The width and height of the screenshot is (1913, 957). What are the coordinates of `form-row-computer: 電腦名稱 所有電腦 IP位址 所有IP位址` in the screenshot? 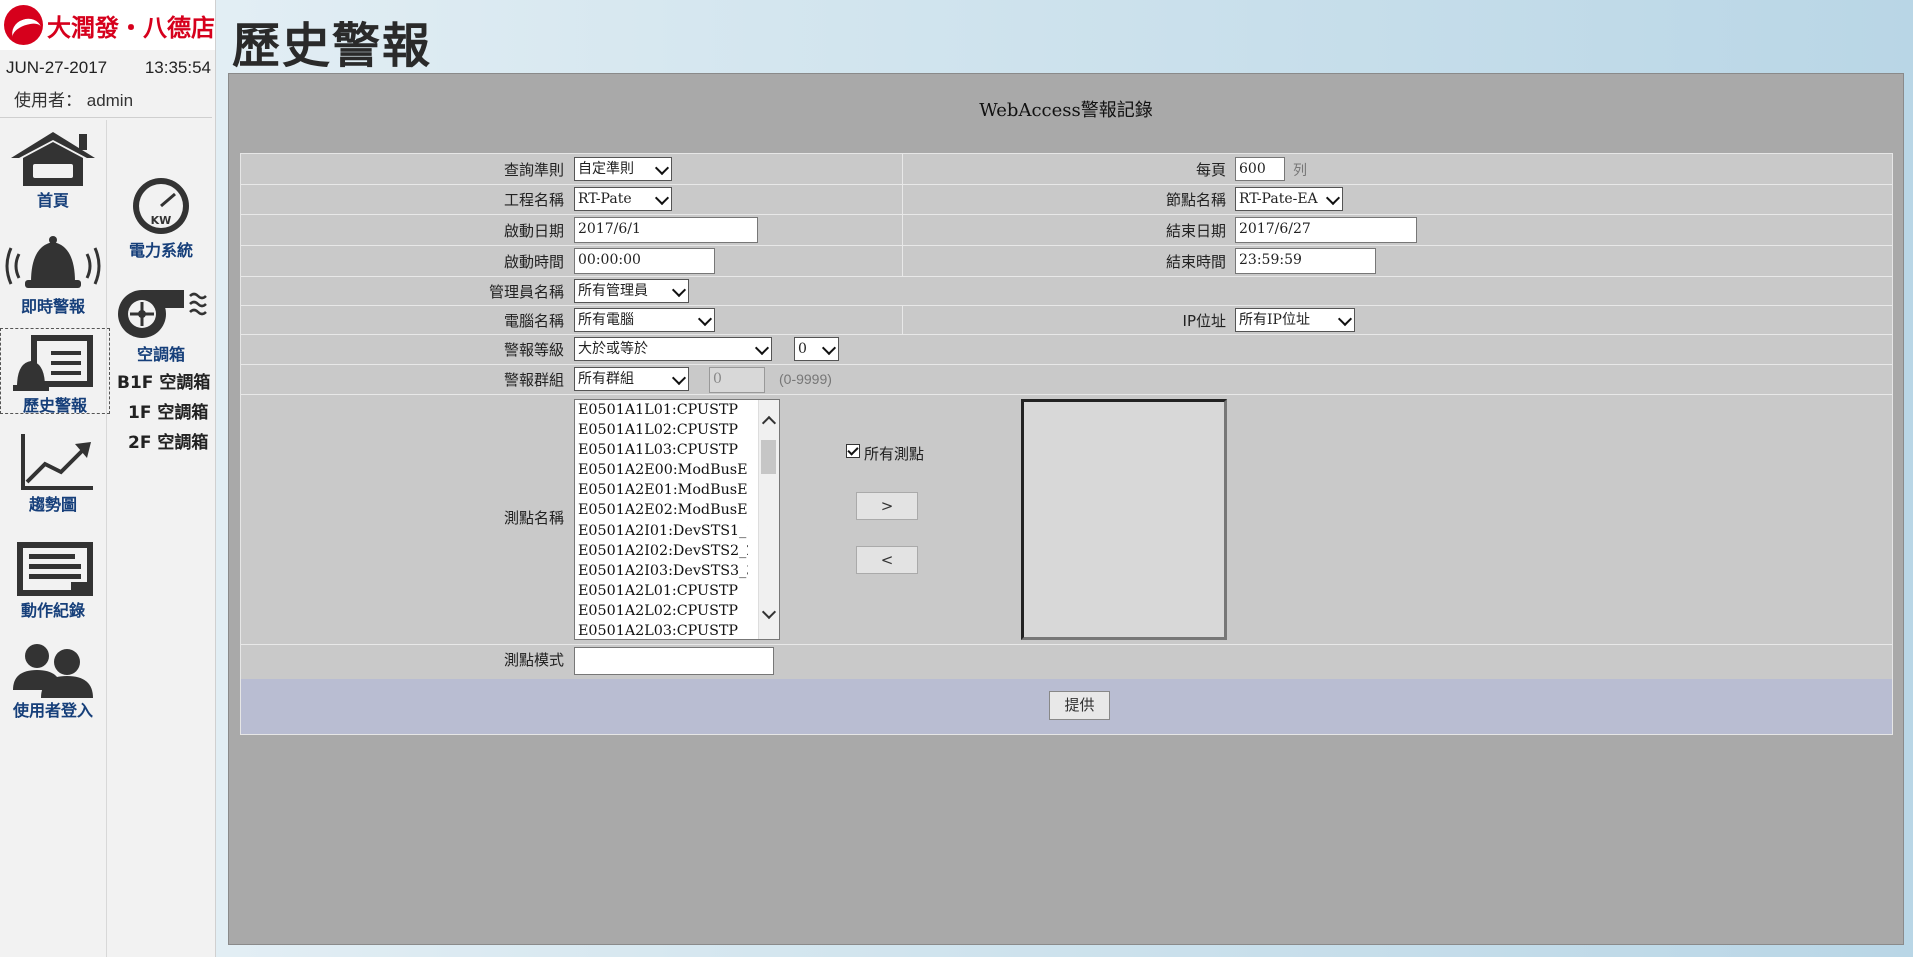 It's located at (1066, 320).